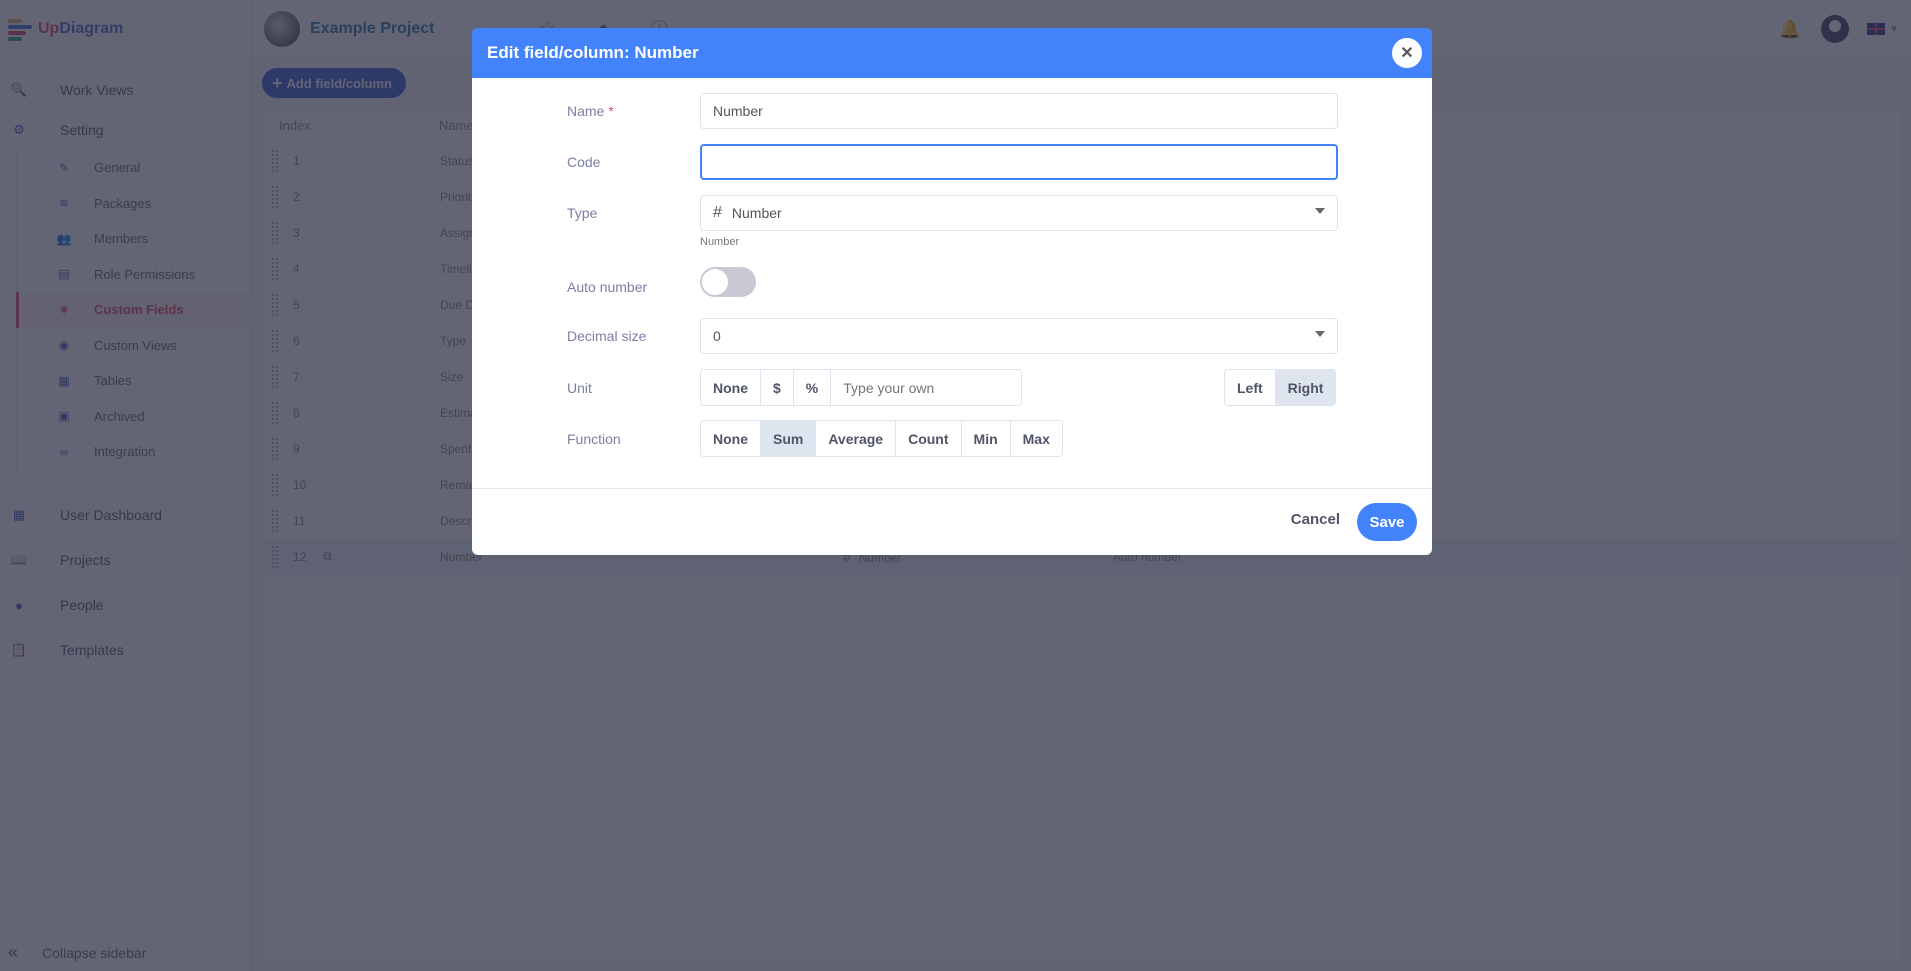 Image resolution: width=1911 pixels, height=971 pixels. Describe the element at coordinates (789, 438) in the screenshot. I see `function-sum-button: Sum` at that location.